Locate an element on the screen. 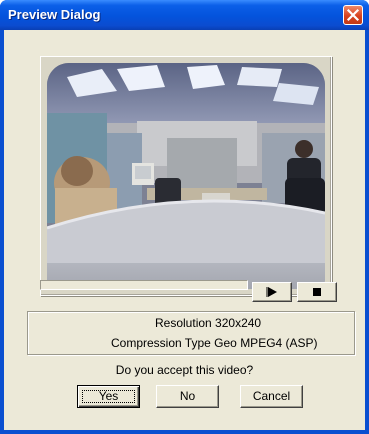 This screenshot has width=369, height=434. yes-button: Yes is located at coordinates (108, 396).